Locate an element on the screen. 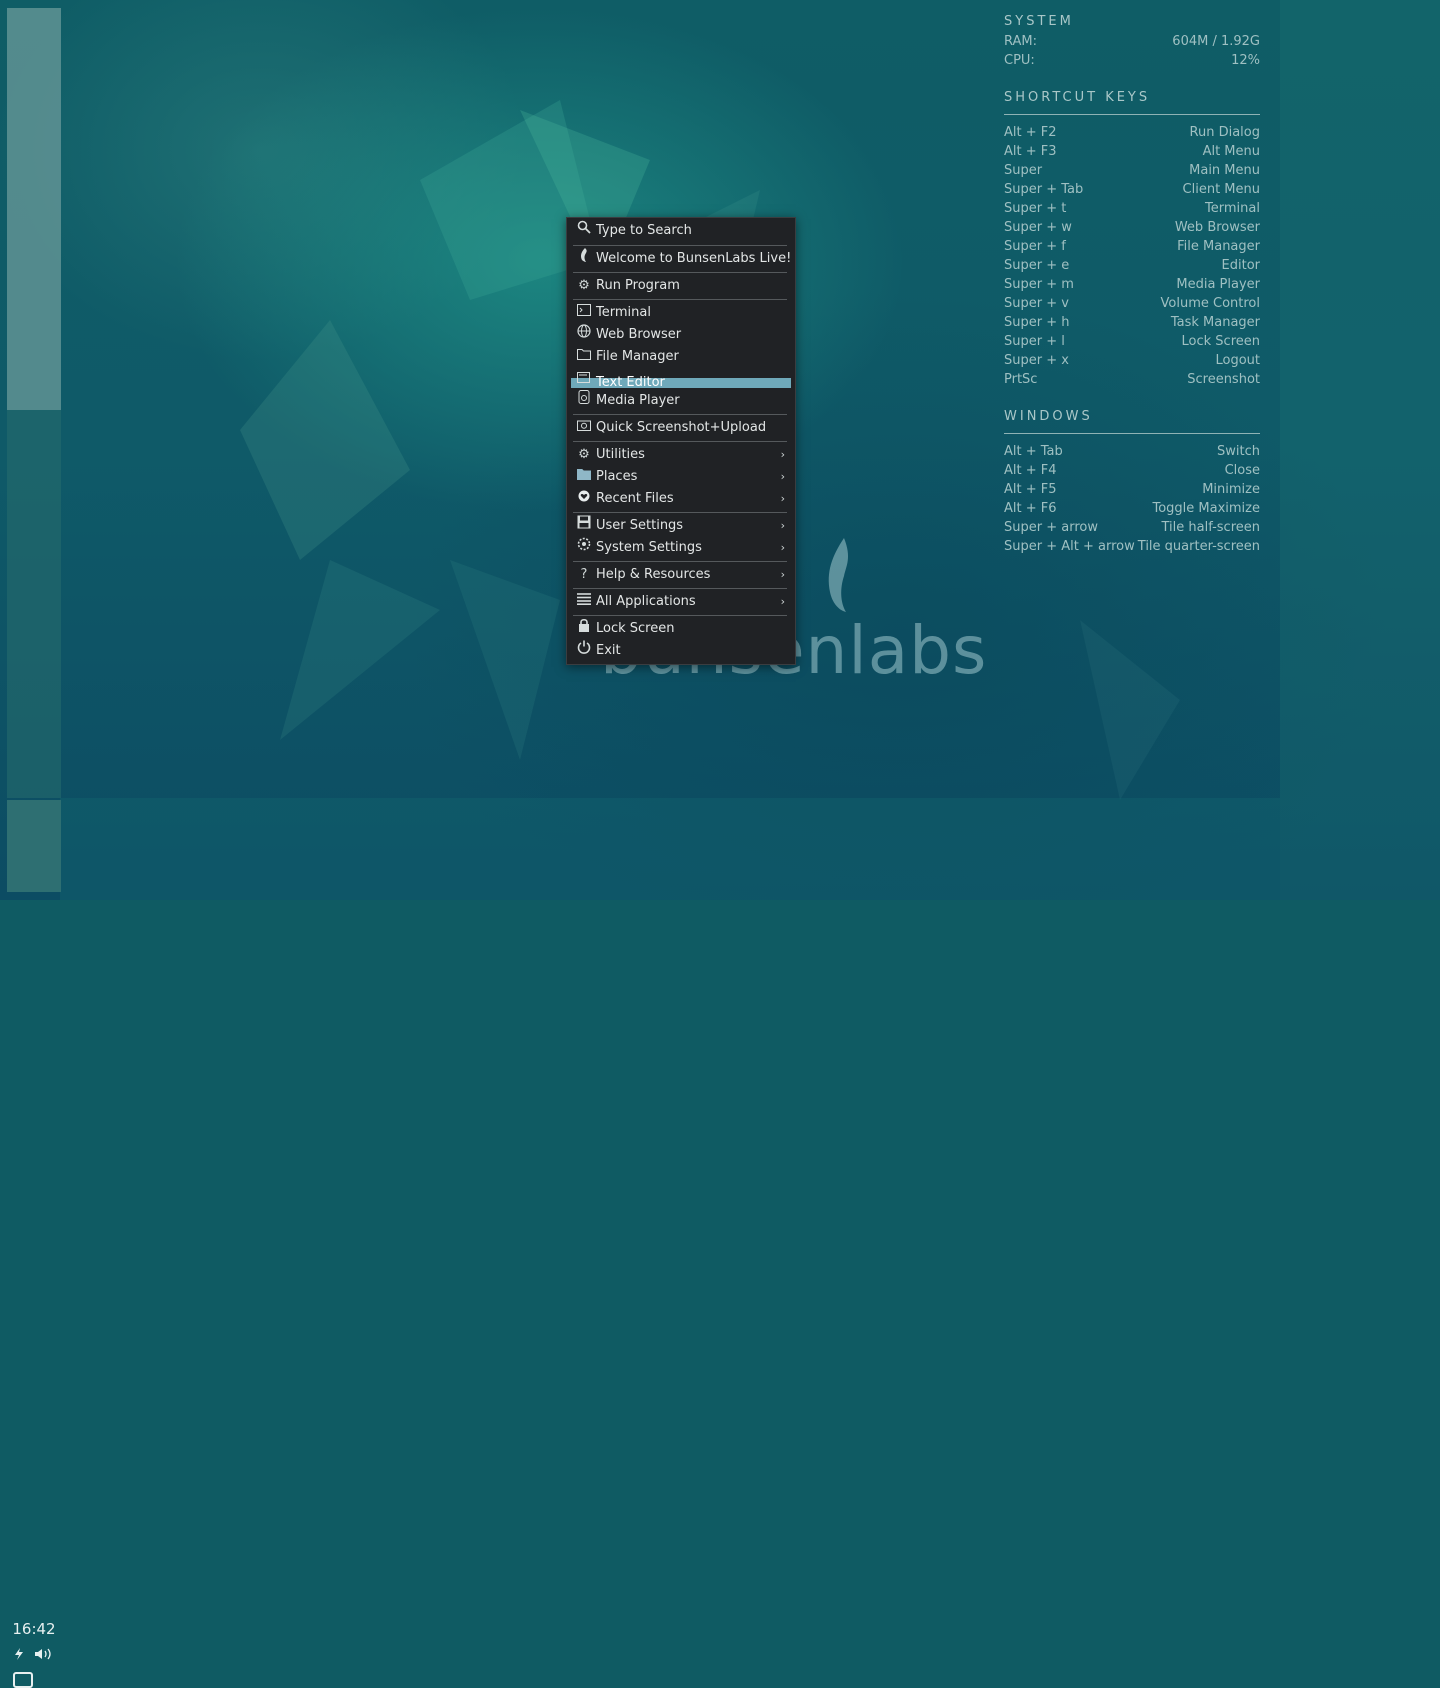 This screenshot has height=1688, width=1440. shortcut-row: Super + v Volume Control is located at coordinates (1132, 303).